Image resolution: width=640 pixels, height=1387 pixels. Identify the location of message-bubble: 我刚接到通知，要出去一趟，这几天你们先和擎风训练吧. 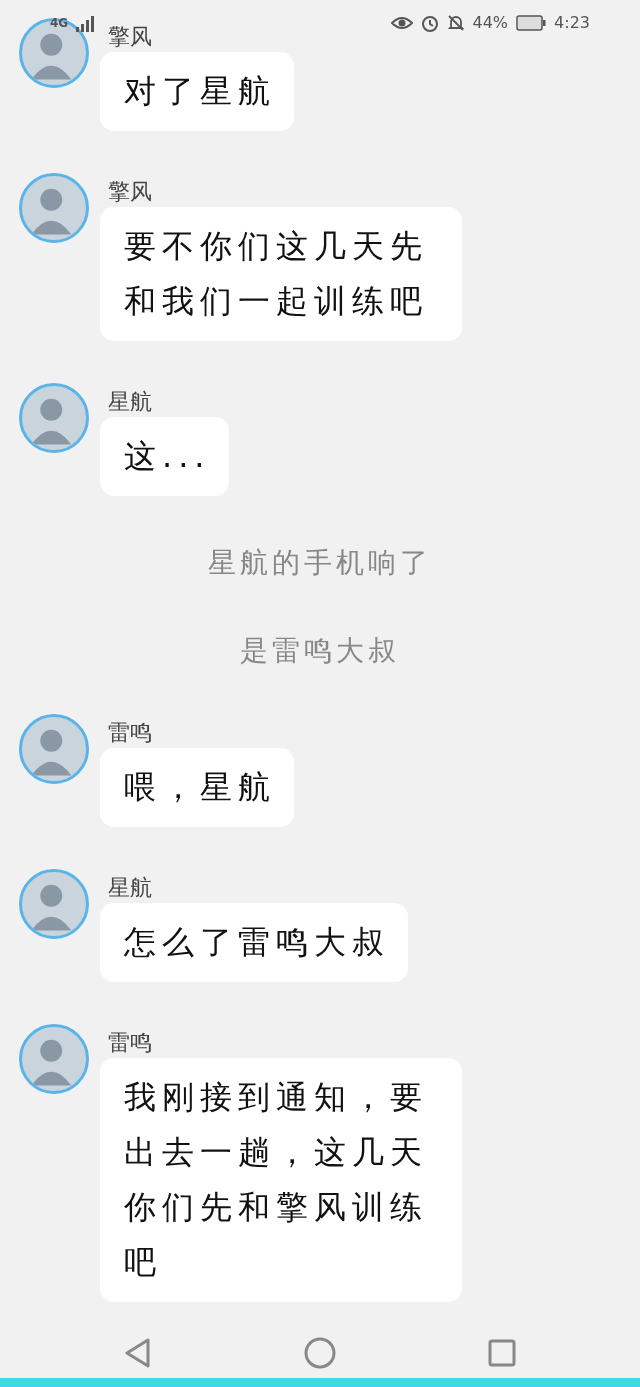
(281, 1180).